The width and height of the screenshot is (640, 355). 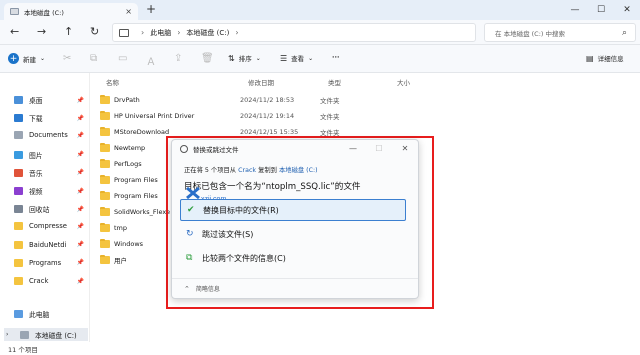 I want to click on destination-link: 本地磁盘 (C:), so click(x=298, y=170).